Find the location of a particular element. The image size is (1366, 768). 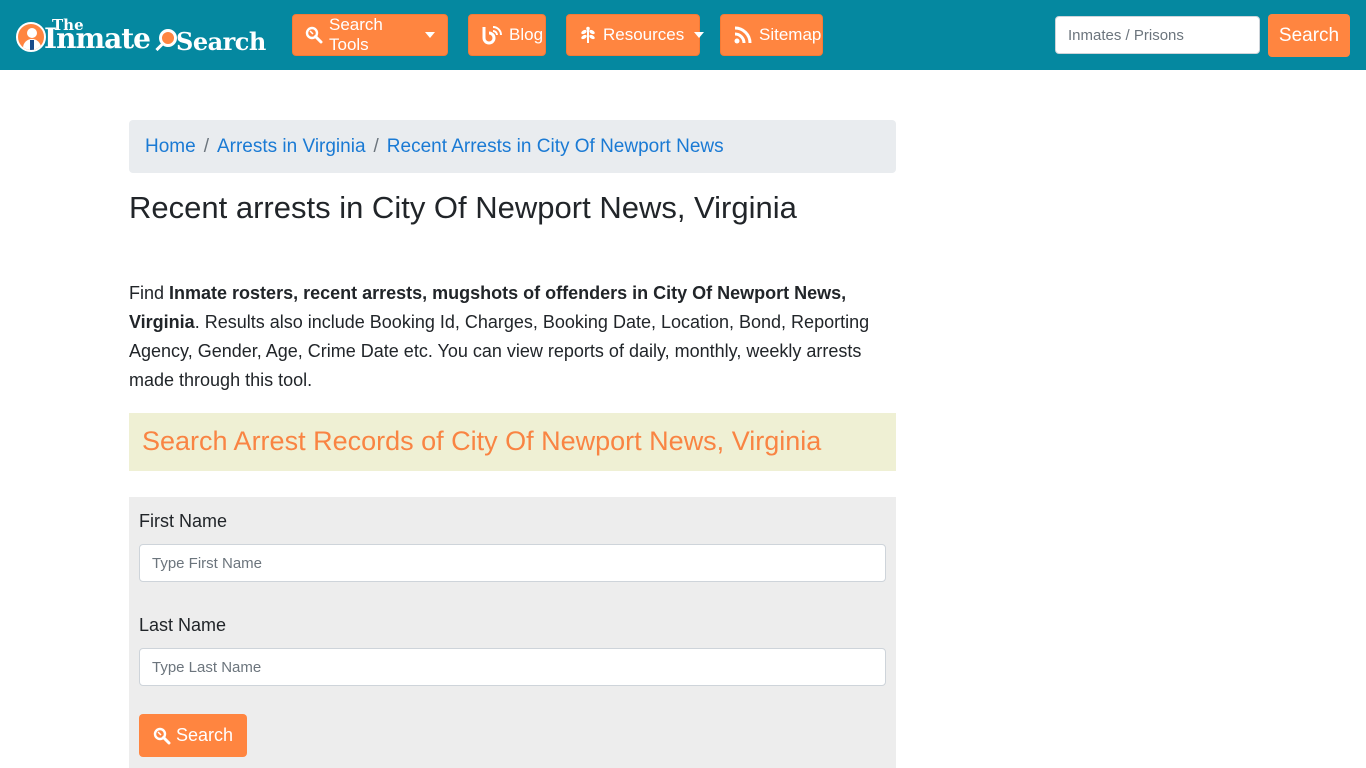

nav-blog-link: Blog is located at coordinates (507, 35).